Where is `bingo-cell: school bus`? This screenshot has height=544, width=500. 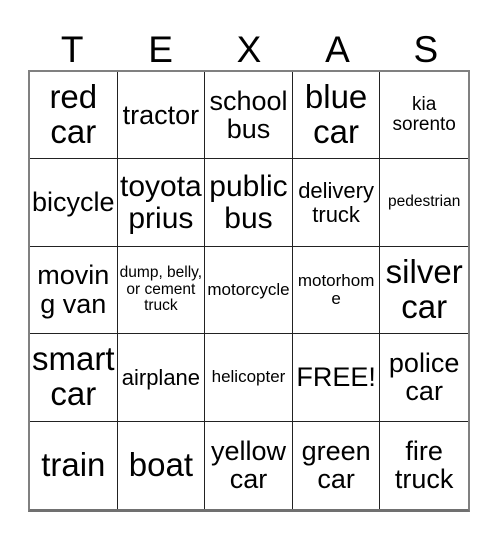 bingo-cell: school bus is located at coordinates (249, 116).